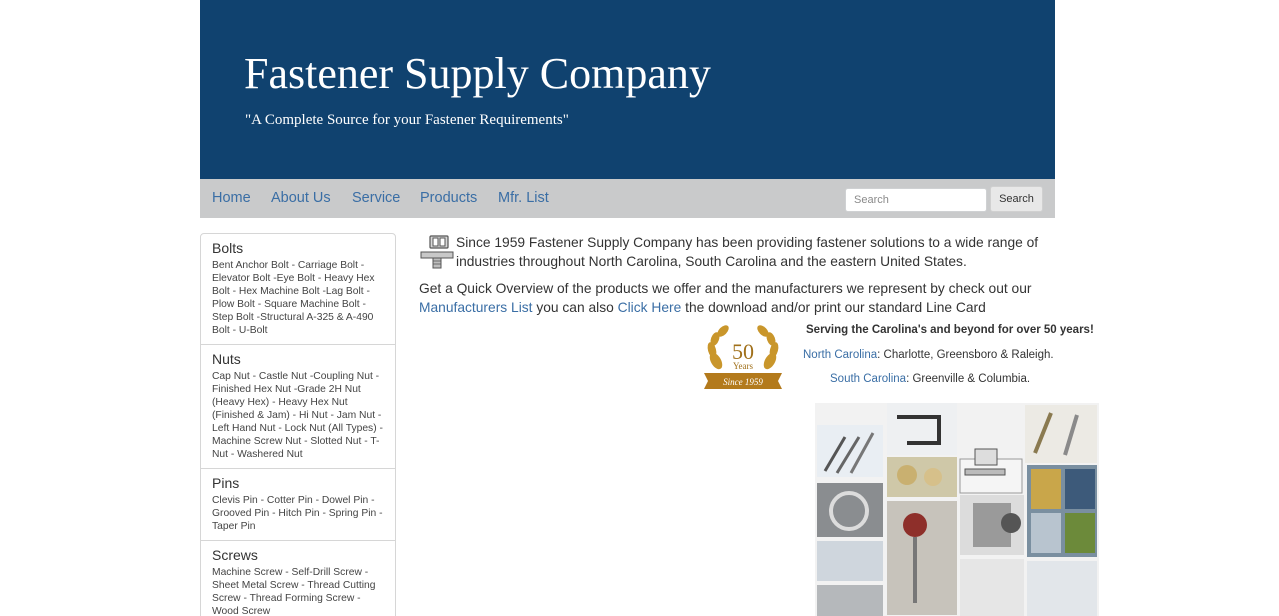 Image resolution: width=1279 pixels, height=616 pixels. What do you see at coordinates (743, 382) in the screenshot?
I see `badge-since: Since 1959` at bounding box center [743, 382].